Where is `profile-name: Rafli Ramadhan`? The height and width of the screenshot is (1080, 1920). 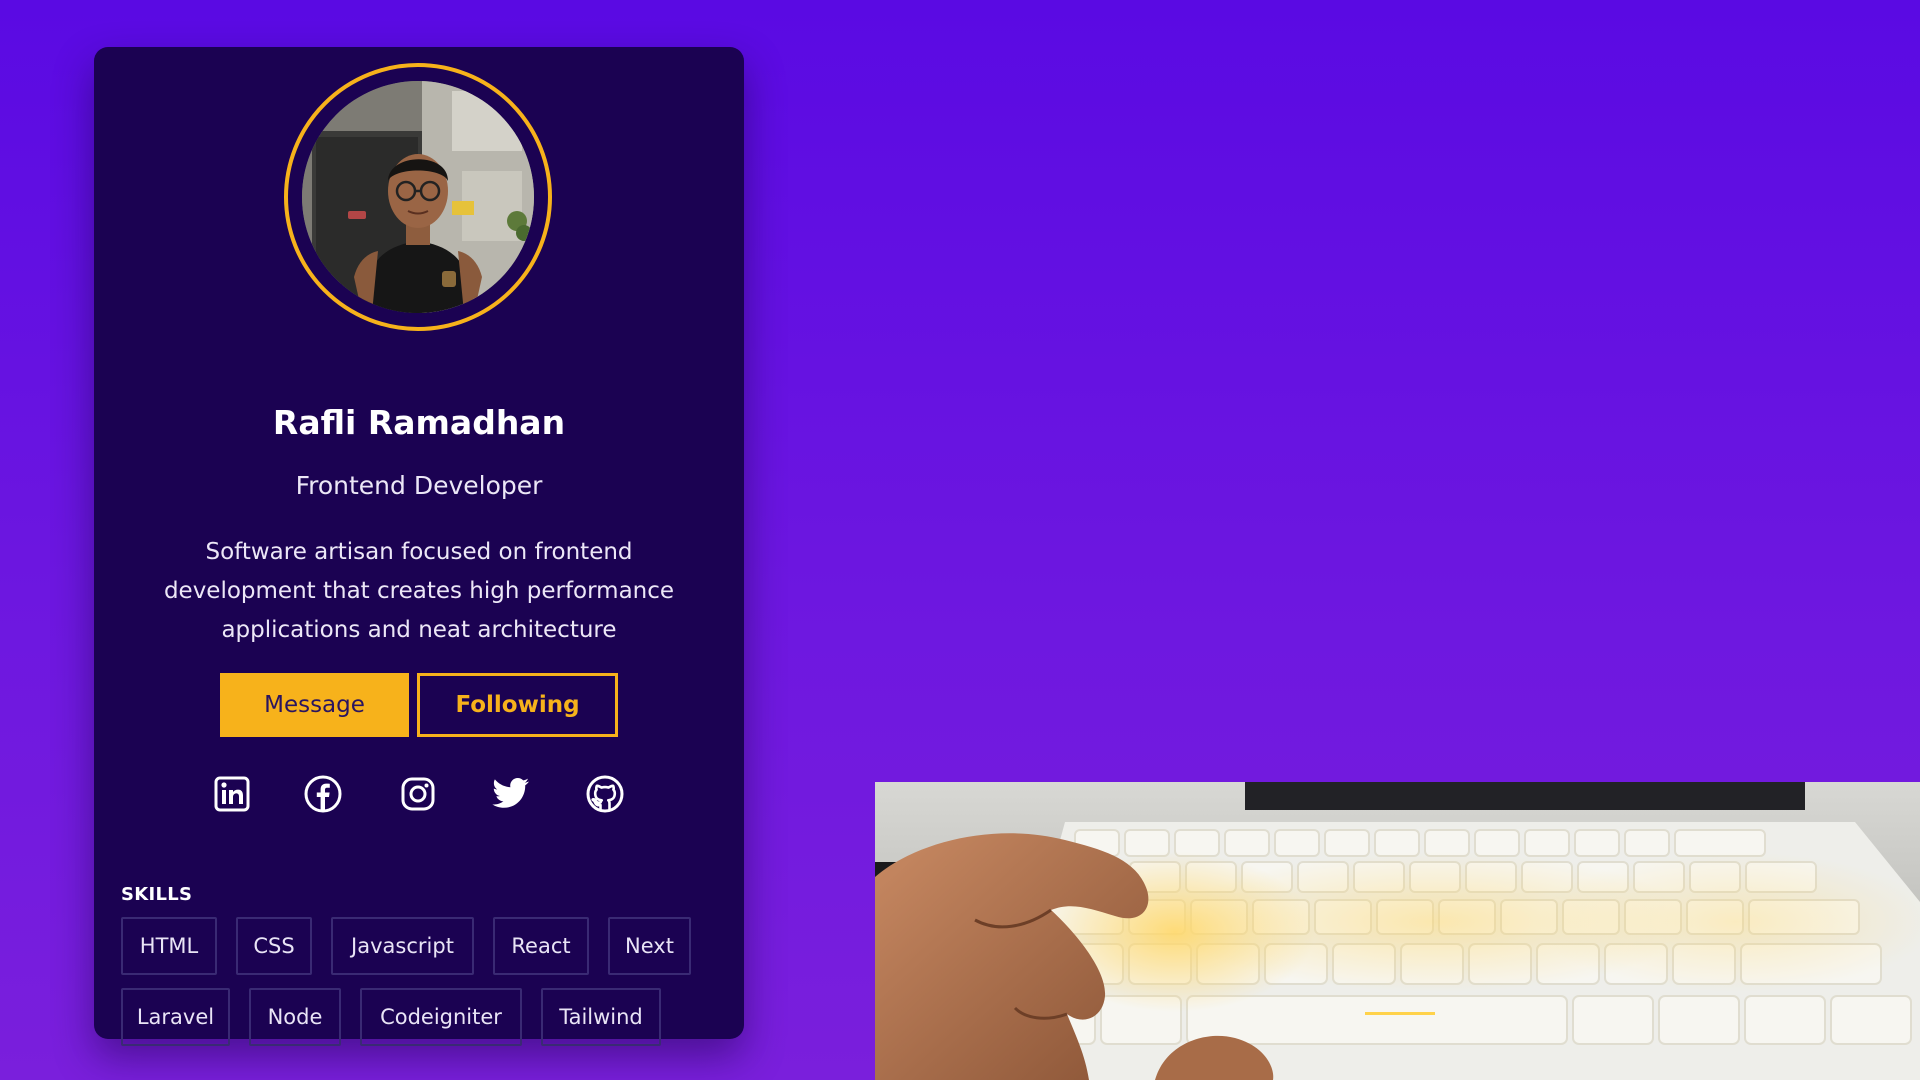 profile-name: Rafli Ramadhan is located at coordinates (419, 422).